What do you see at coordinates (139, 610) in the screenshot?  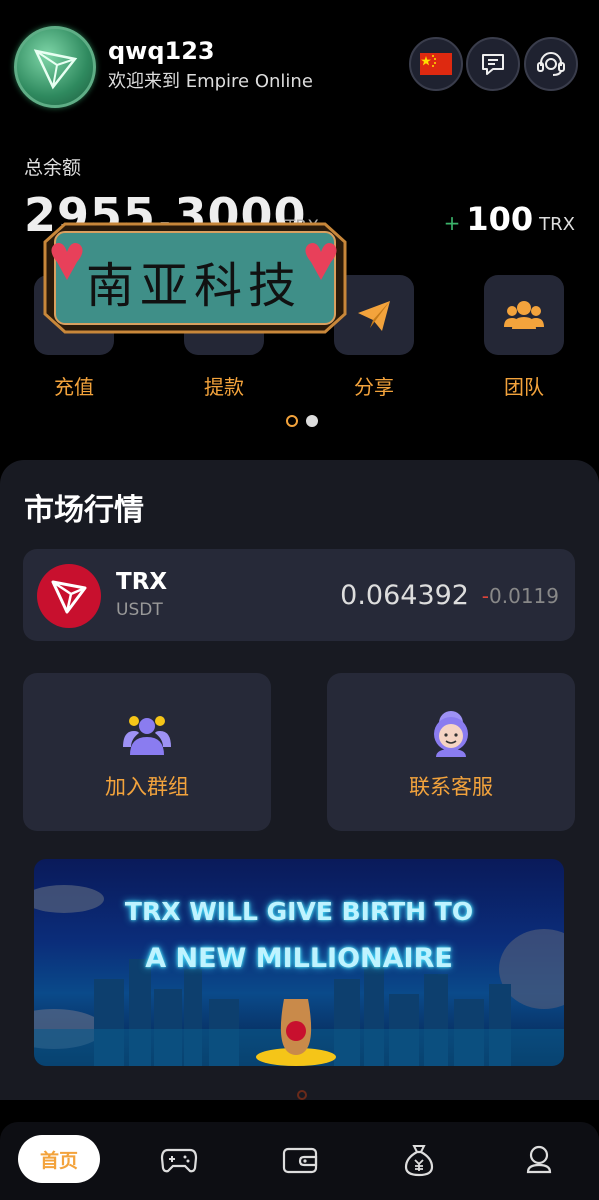 I see `pair-quote: USDT` at bounding box center [139, 610].